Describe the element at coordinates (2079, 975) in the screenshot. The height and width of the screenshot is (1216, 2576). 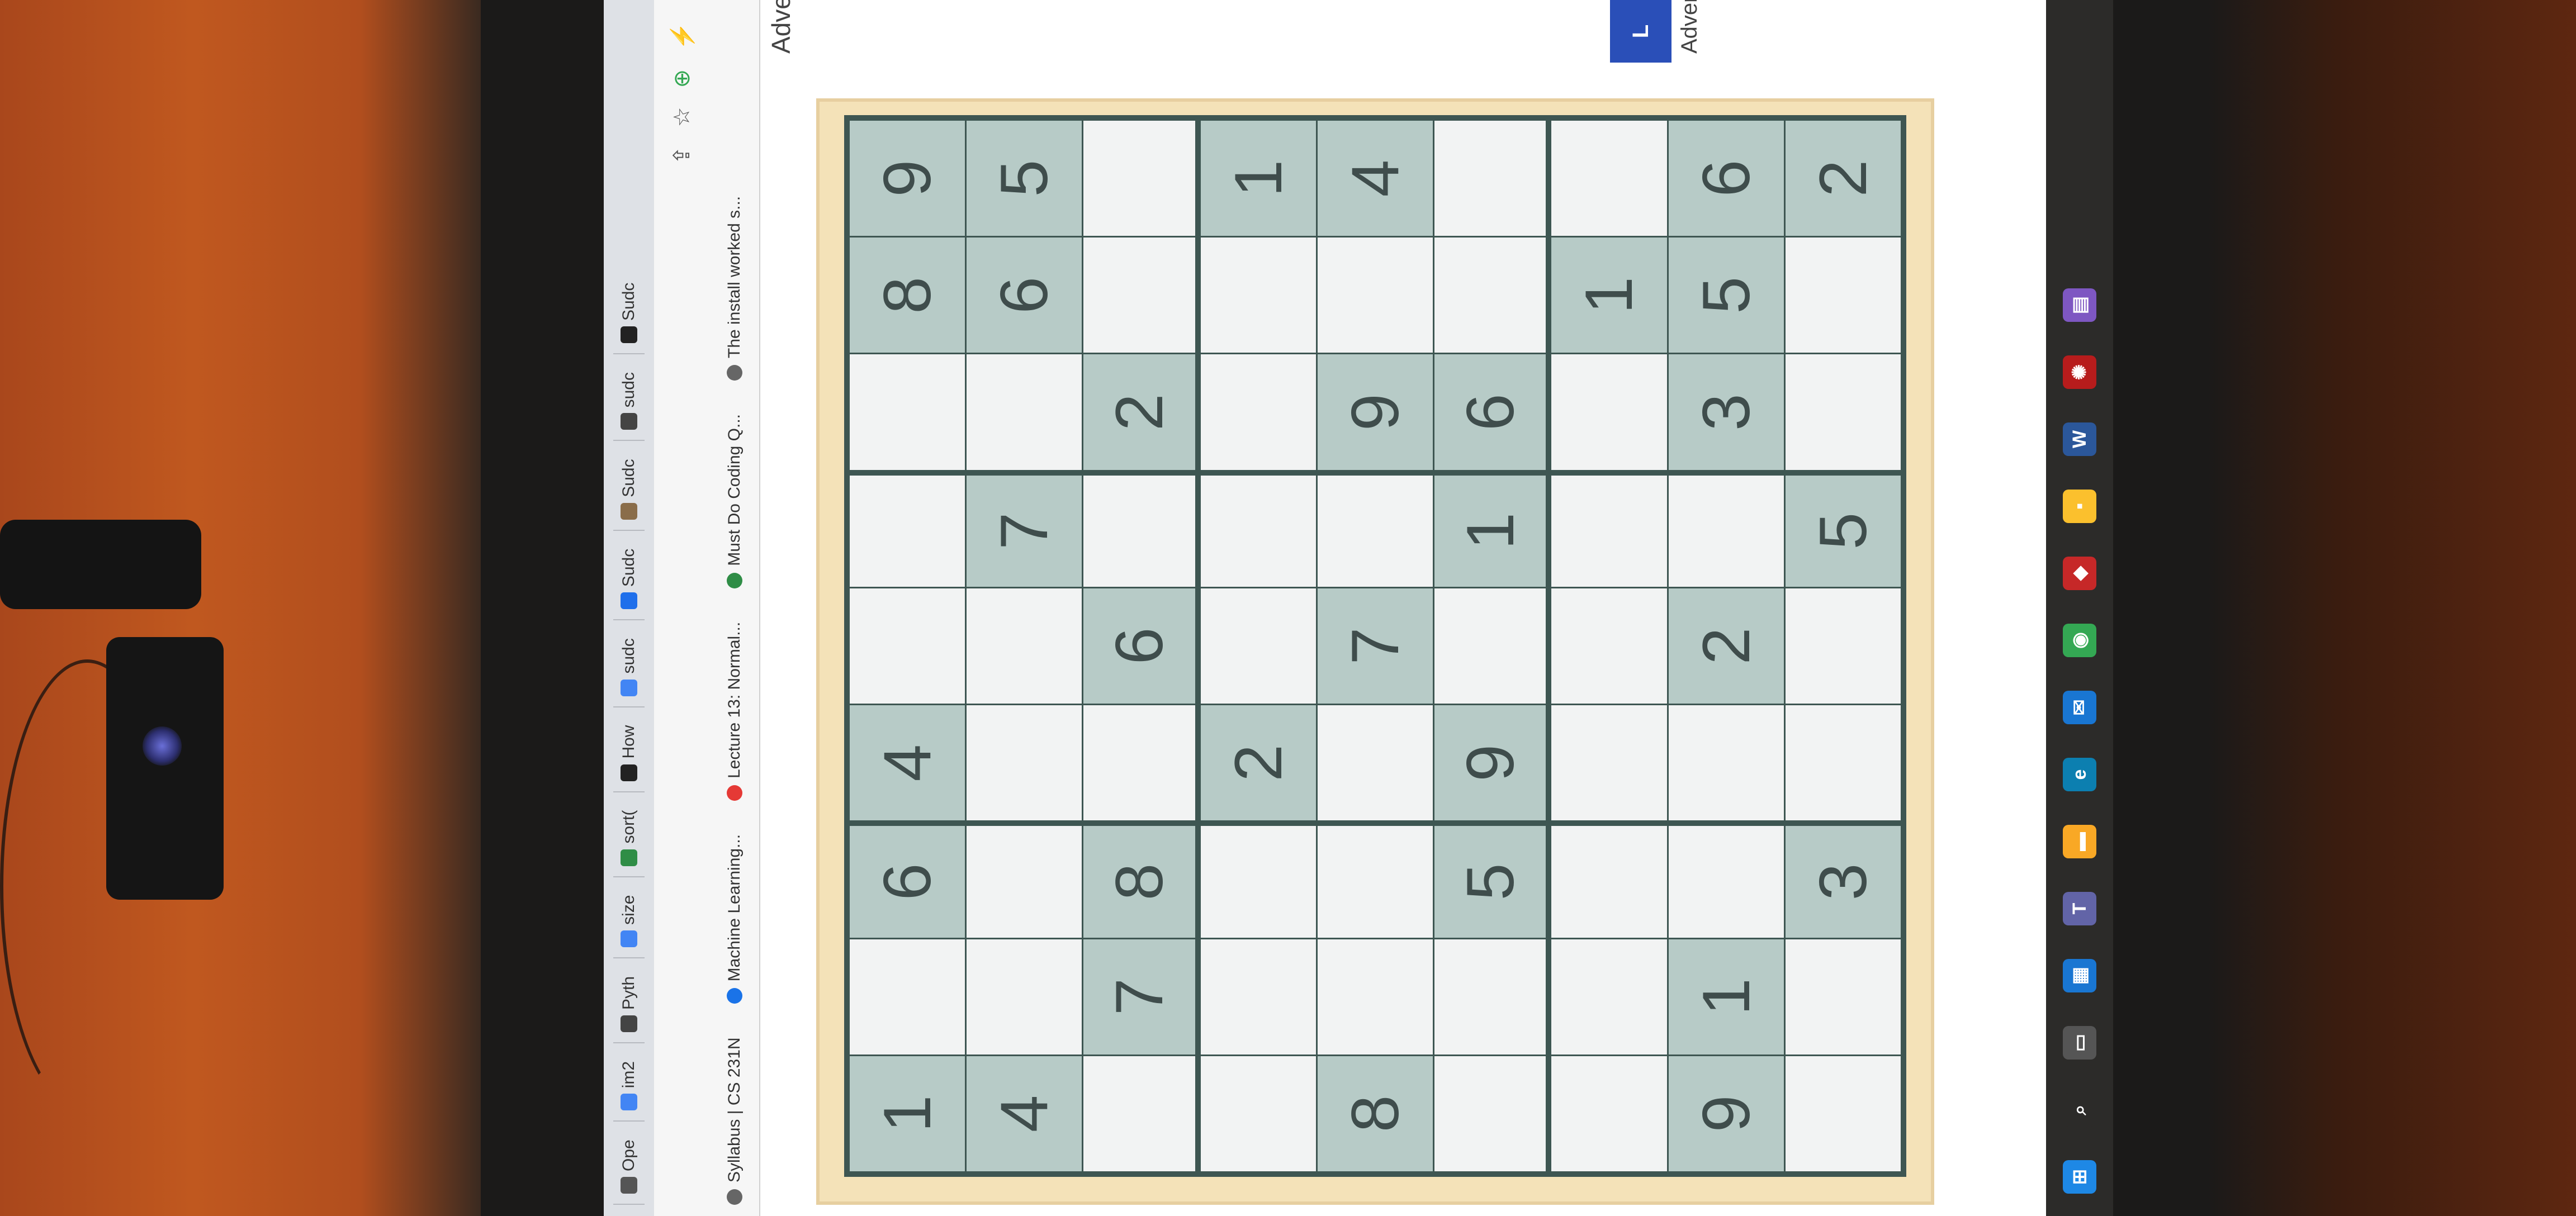
I see `widgets-icon: ▦` at that location.